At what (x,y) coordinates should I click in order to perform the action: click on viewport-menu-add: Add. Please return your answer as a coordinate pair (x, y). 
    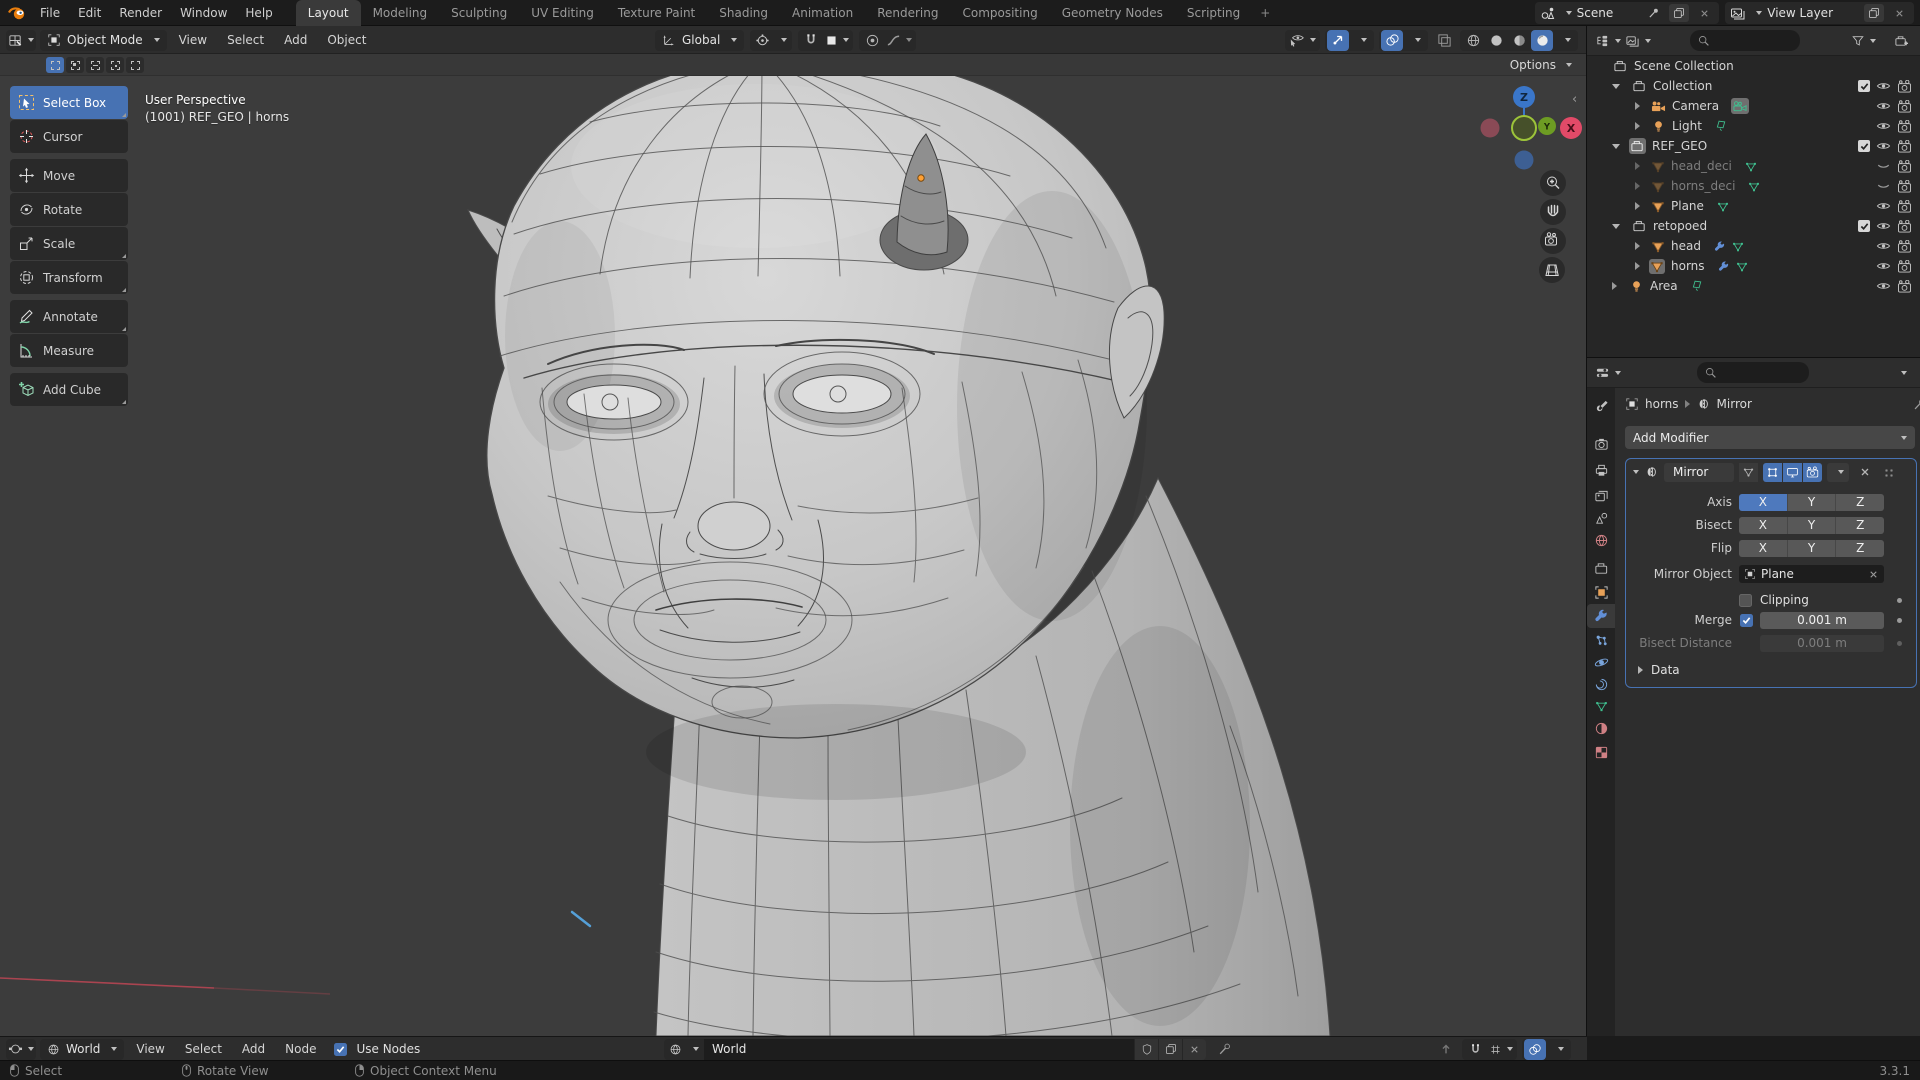
    Looking at the image, I should click on (295, 40).